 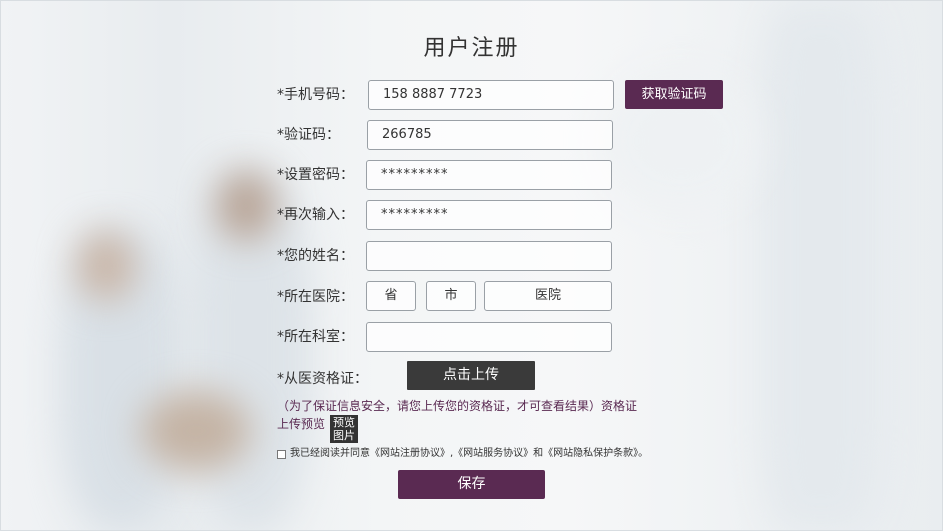 I want to click on city-select: 市, so click(x=451, y=296).